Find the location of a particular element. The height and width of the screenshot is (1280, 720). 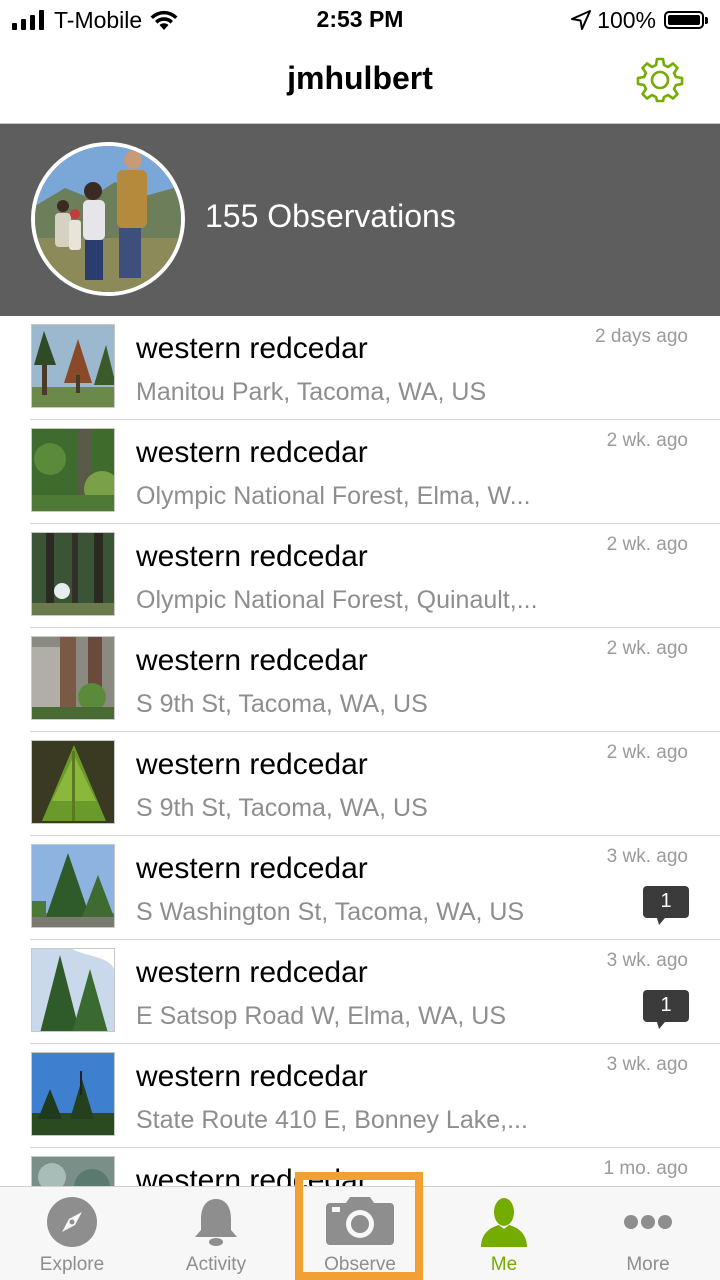

person-icon is located at coordinates (504, 1222).